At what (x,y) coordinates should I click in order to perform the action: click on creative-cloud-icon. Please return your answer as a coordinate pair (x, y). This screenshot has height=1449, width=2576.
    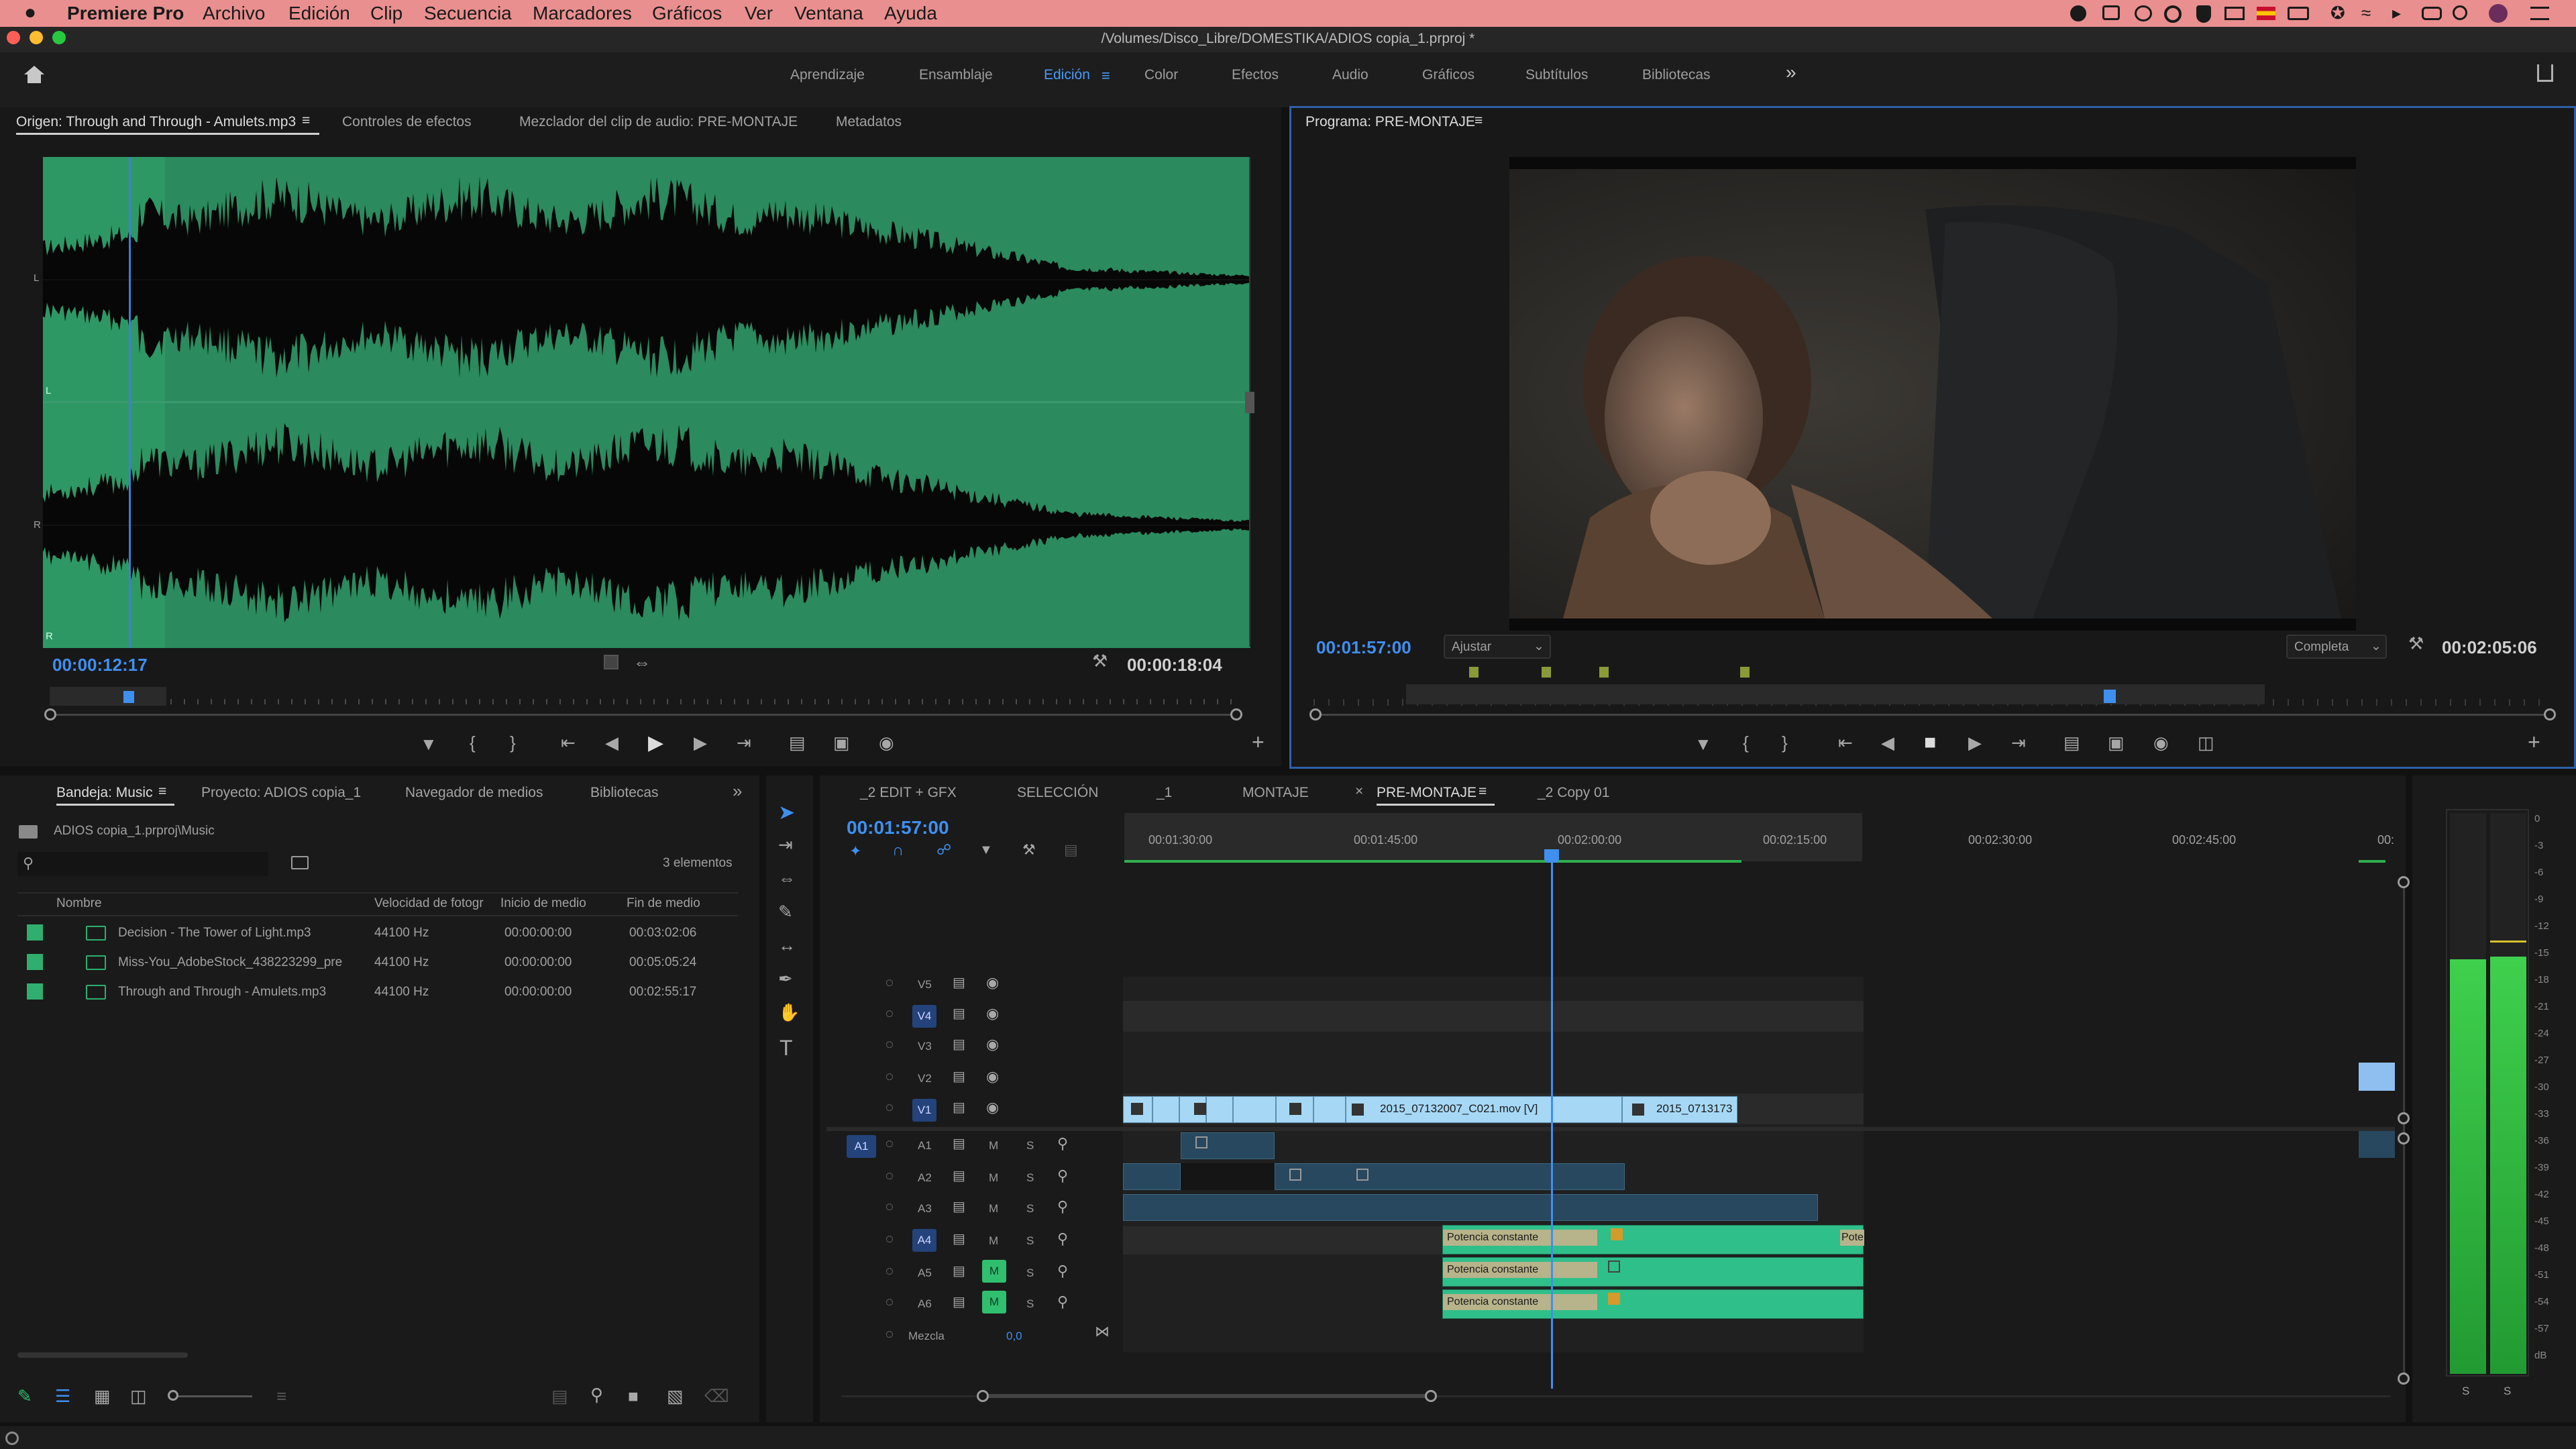
    Looking at the image, I should click on (2078, 13).